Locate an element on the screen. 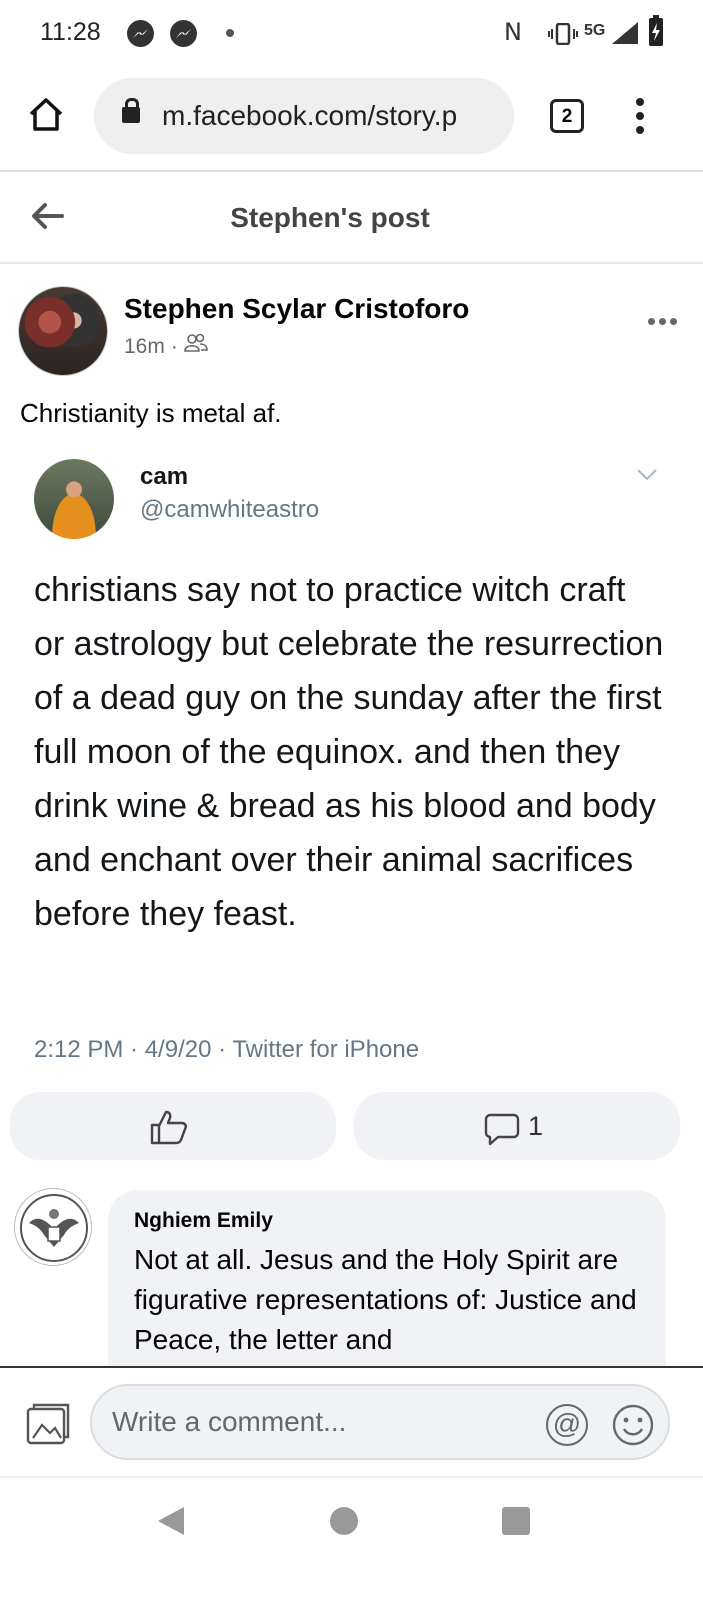 The image size is (703, 1600). status-bar: 11:28 N 5G is located at coordinates (351, 32).